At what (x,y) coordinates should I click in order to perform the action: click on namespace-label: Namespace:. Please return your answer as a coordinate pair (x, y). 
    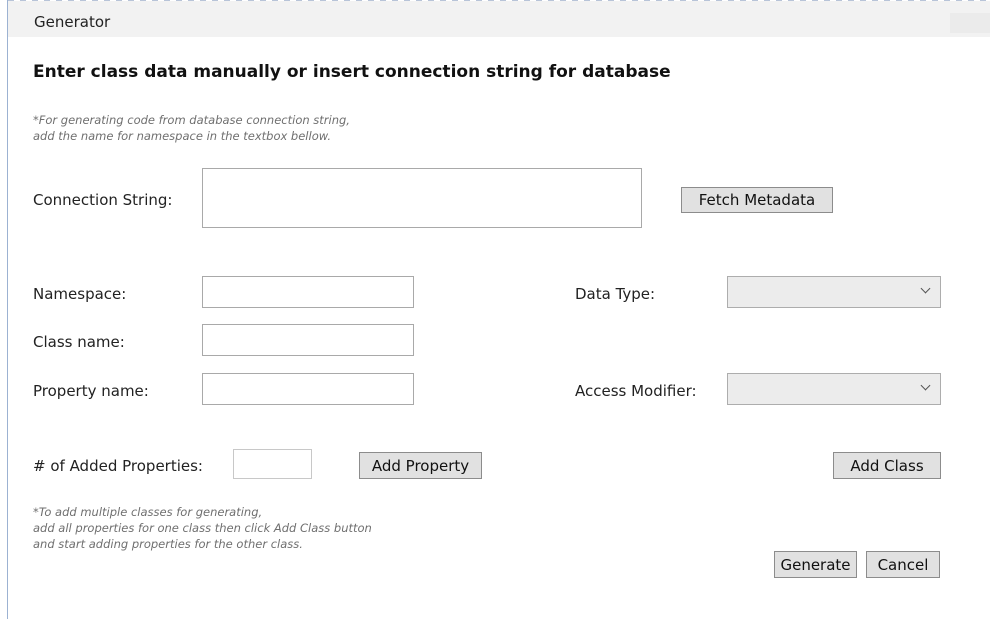
    Looking at the image, I should click on (80, 294).